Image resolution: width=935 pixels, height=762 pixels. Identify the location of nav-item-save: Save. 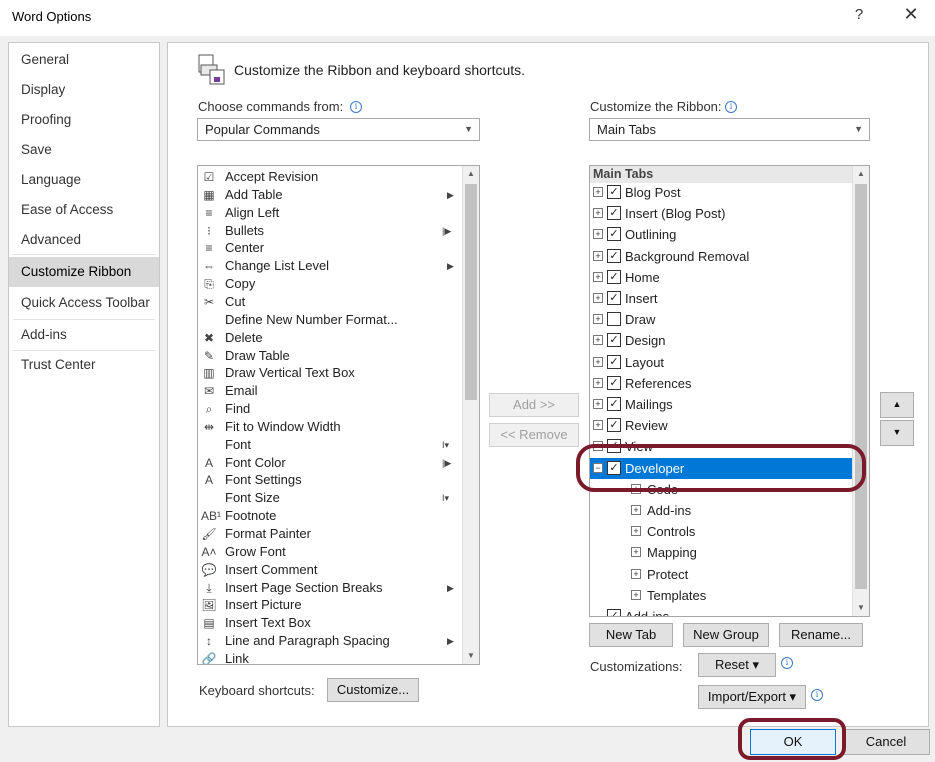
(84, 150).